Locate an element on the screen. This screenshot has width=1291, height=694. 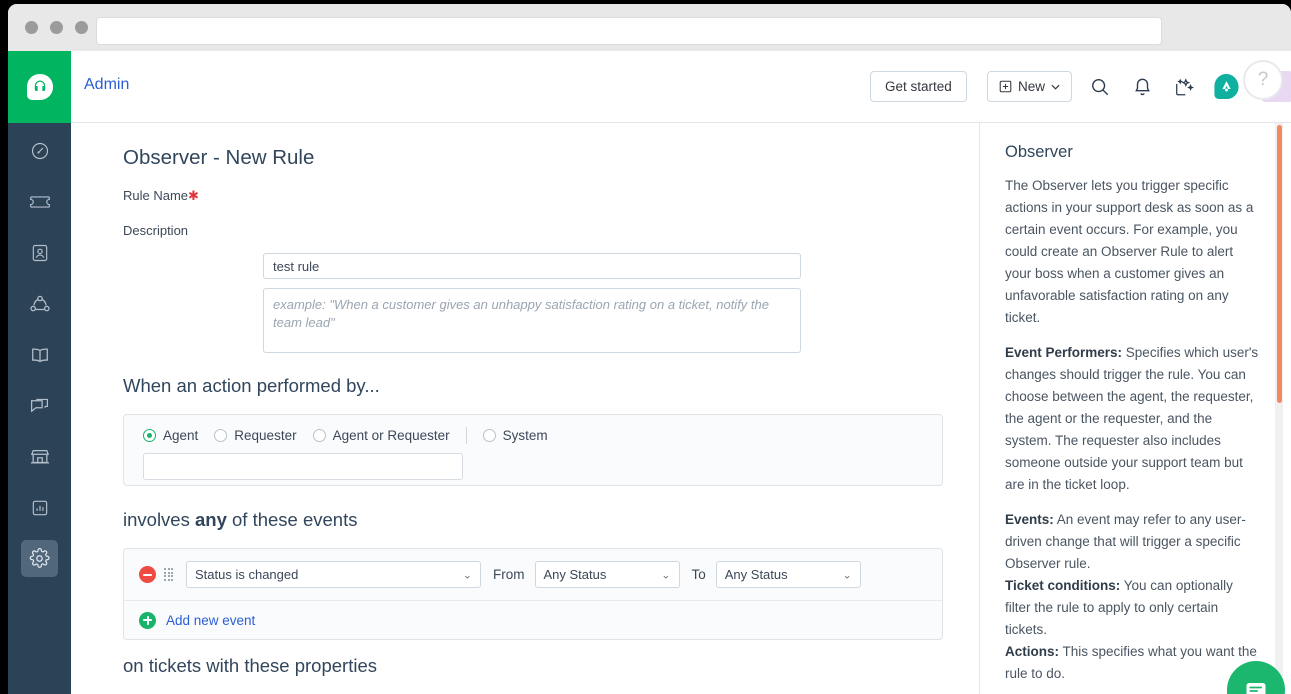
avatar-icon is located at coordinates (1226, 86).